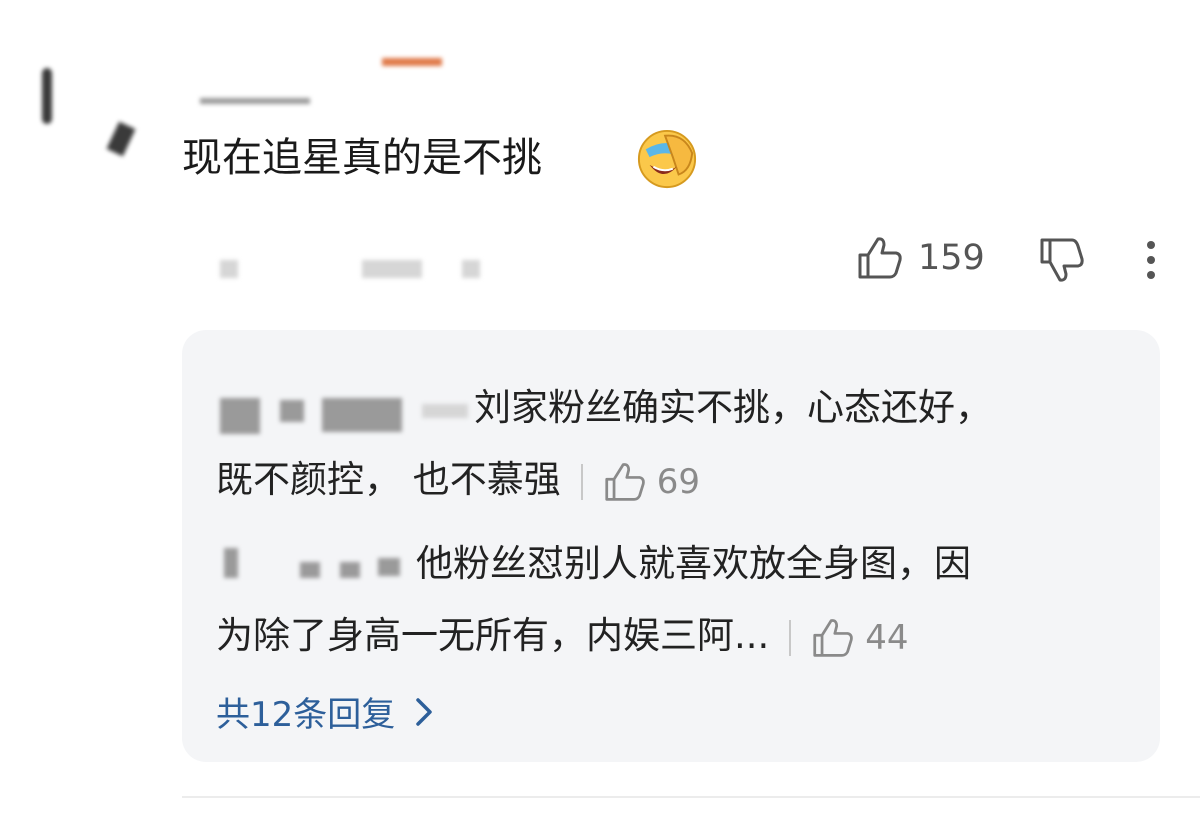  I want to click on reply-1-line-2: 既不颜控， 也不慕强, so click(388, 479).